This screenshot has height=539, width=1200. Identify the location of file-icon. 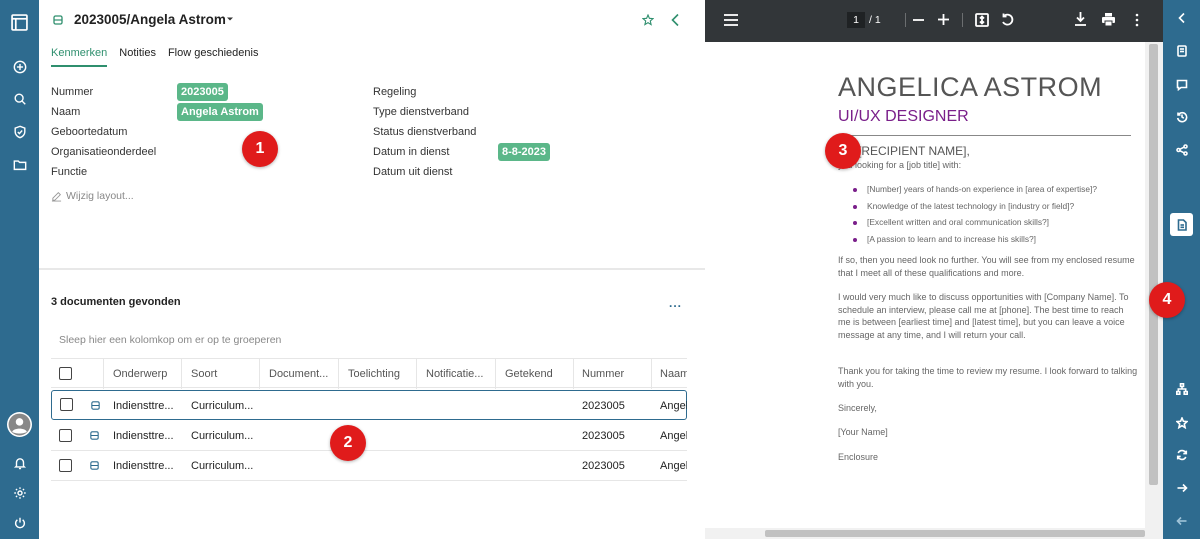
(1181, 224).